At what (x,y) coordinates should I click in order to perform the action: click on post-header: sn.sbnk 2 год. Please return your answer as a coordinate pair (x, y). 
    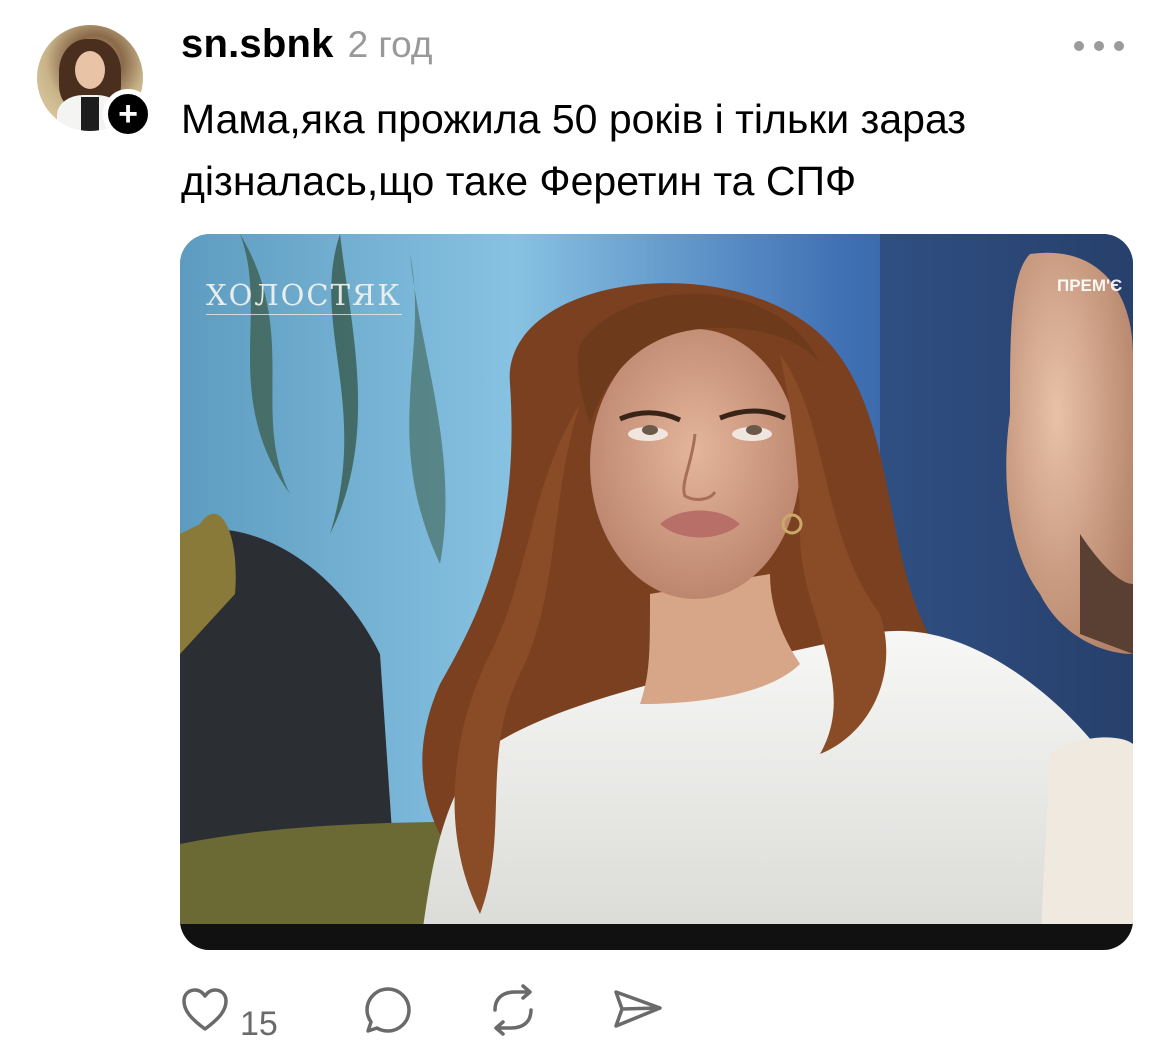
    Looking at the image, I should click on (306, 46).